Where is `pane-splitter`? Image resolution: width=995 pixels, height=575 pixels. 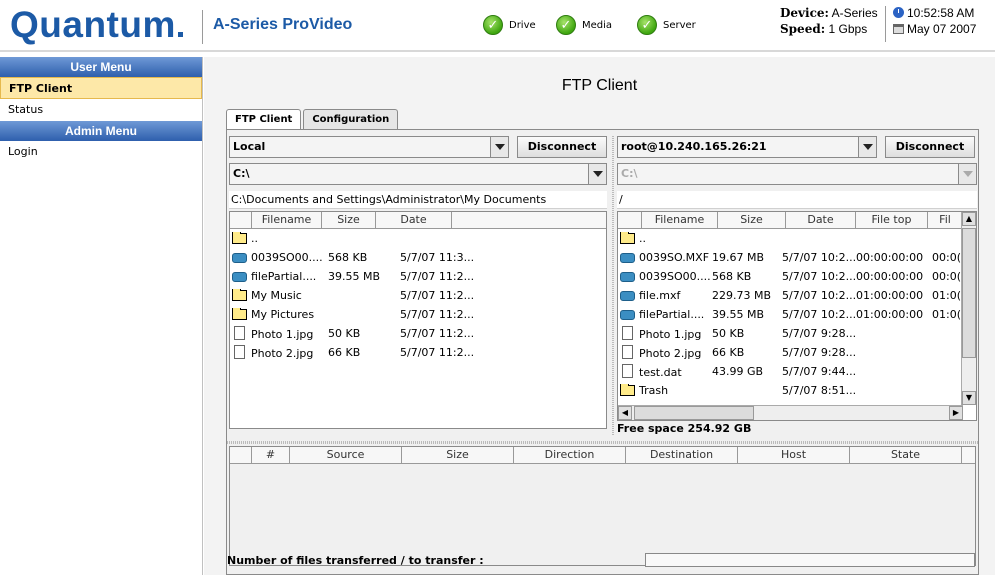
pane-splitter is located at coordinates (613, 286).